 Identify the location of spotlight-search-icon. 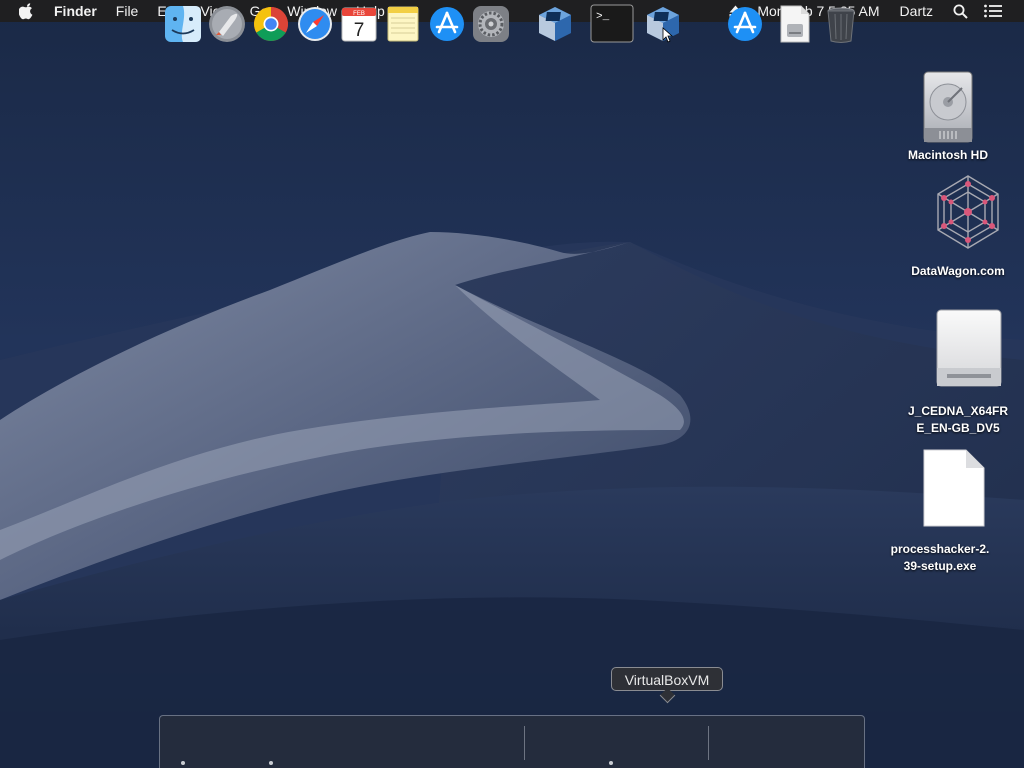
(960, 11).